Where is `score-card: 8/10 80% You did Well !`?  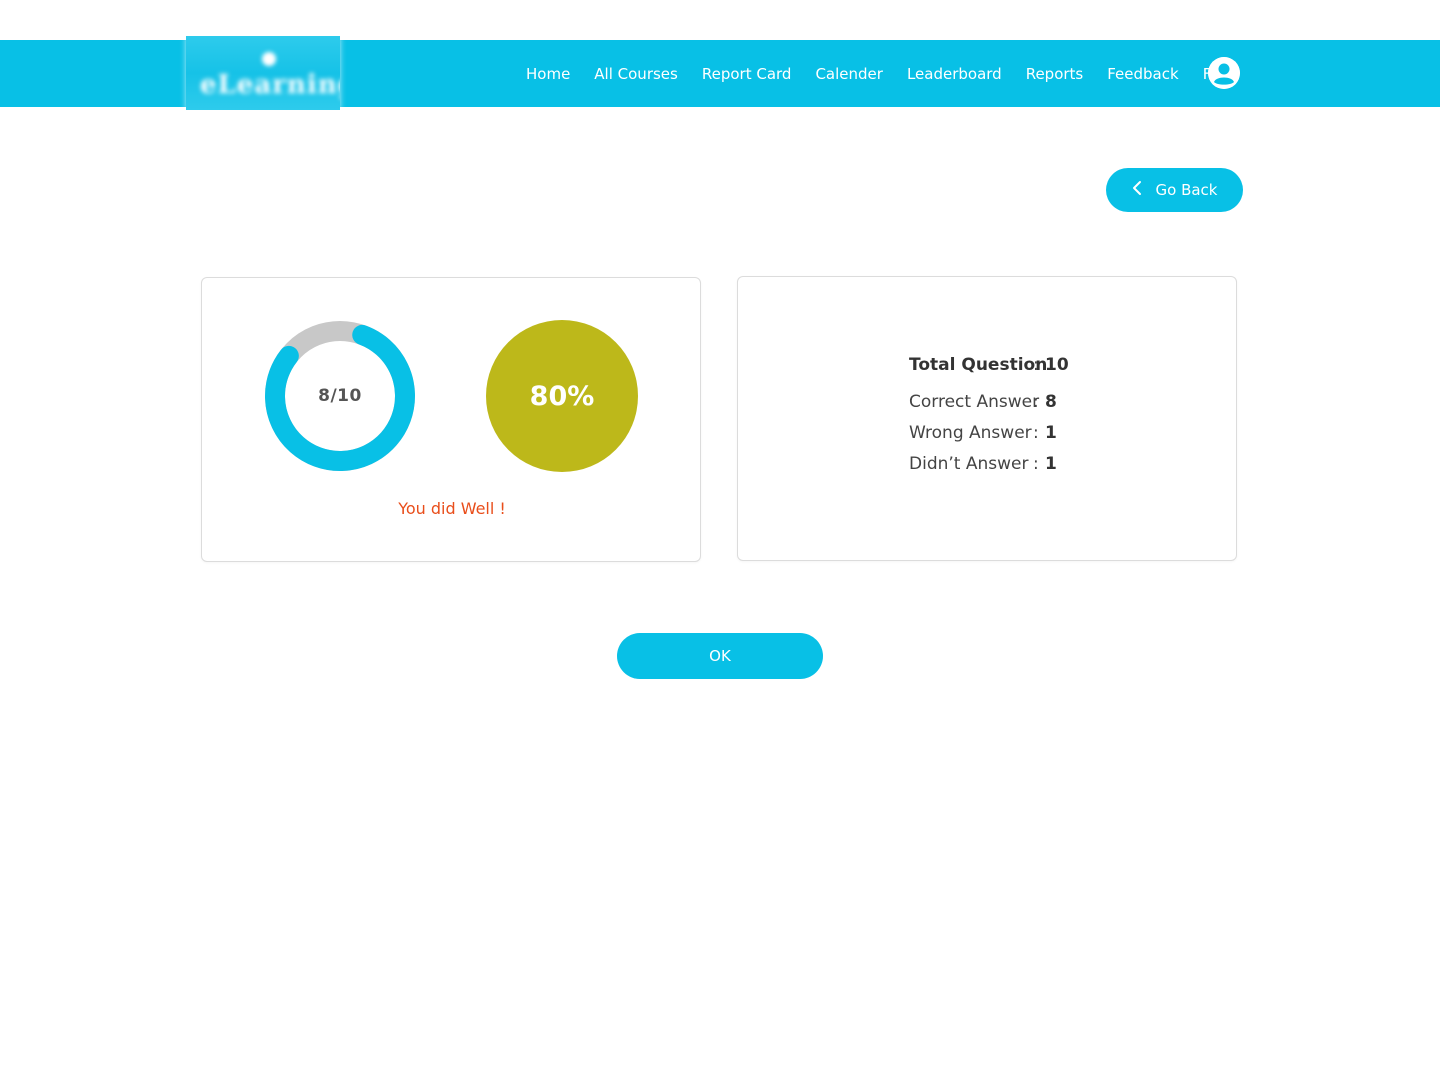
score-card: 8/10 80% You did Well ! is located at coordinates (451, 419).